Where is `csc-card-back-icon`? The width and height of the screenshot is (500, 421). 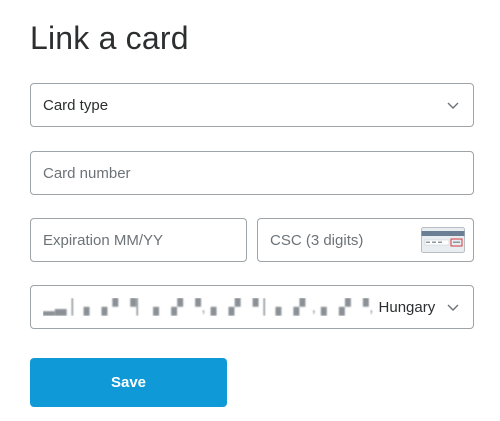
csc-card-back-icon is located at coordinates (443, 240).